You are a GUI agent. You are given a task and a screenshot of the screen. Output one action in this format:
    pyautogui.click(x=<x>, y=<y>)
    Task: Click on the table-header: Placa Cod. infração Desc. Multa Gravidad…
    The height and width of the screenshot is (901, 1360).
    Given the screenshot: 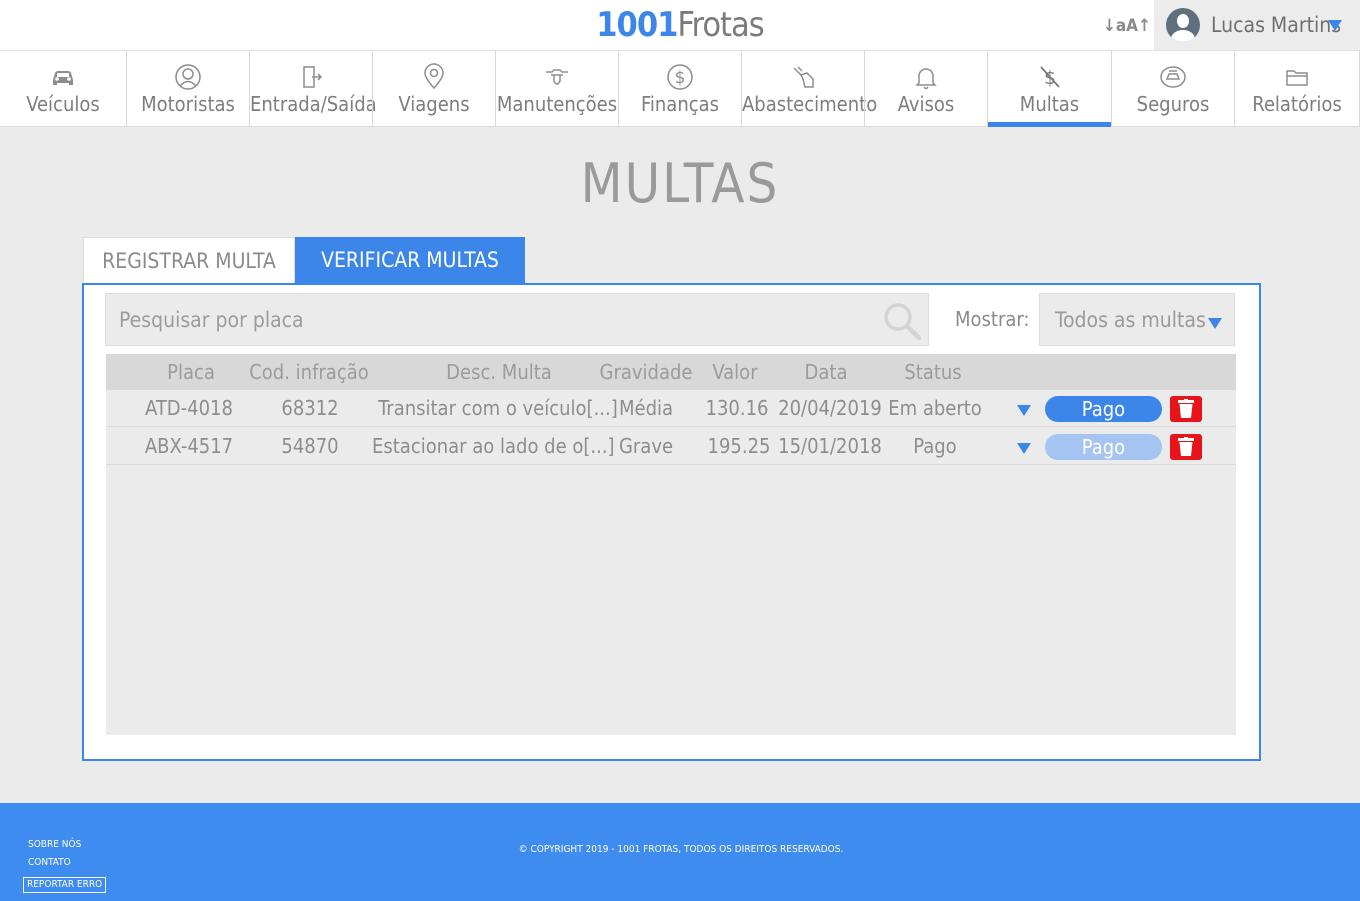 What is the action you would take?
    pyautogui.click(x=671, y=372)
    